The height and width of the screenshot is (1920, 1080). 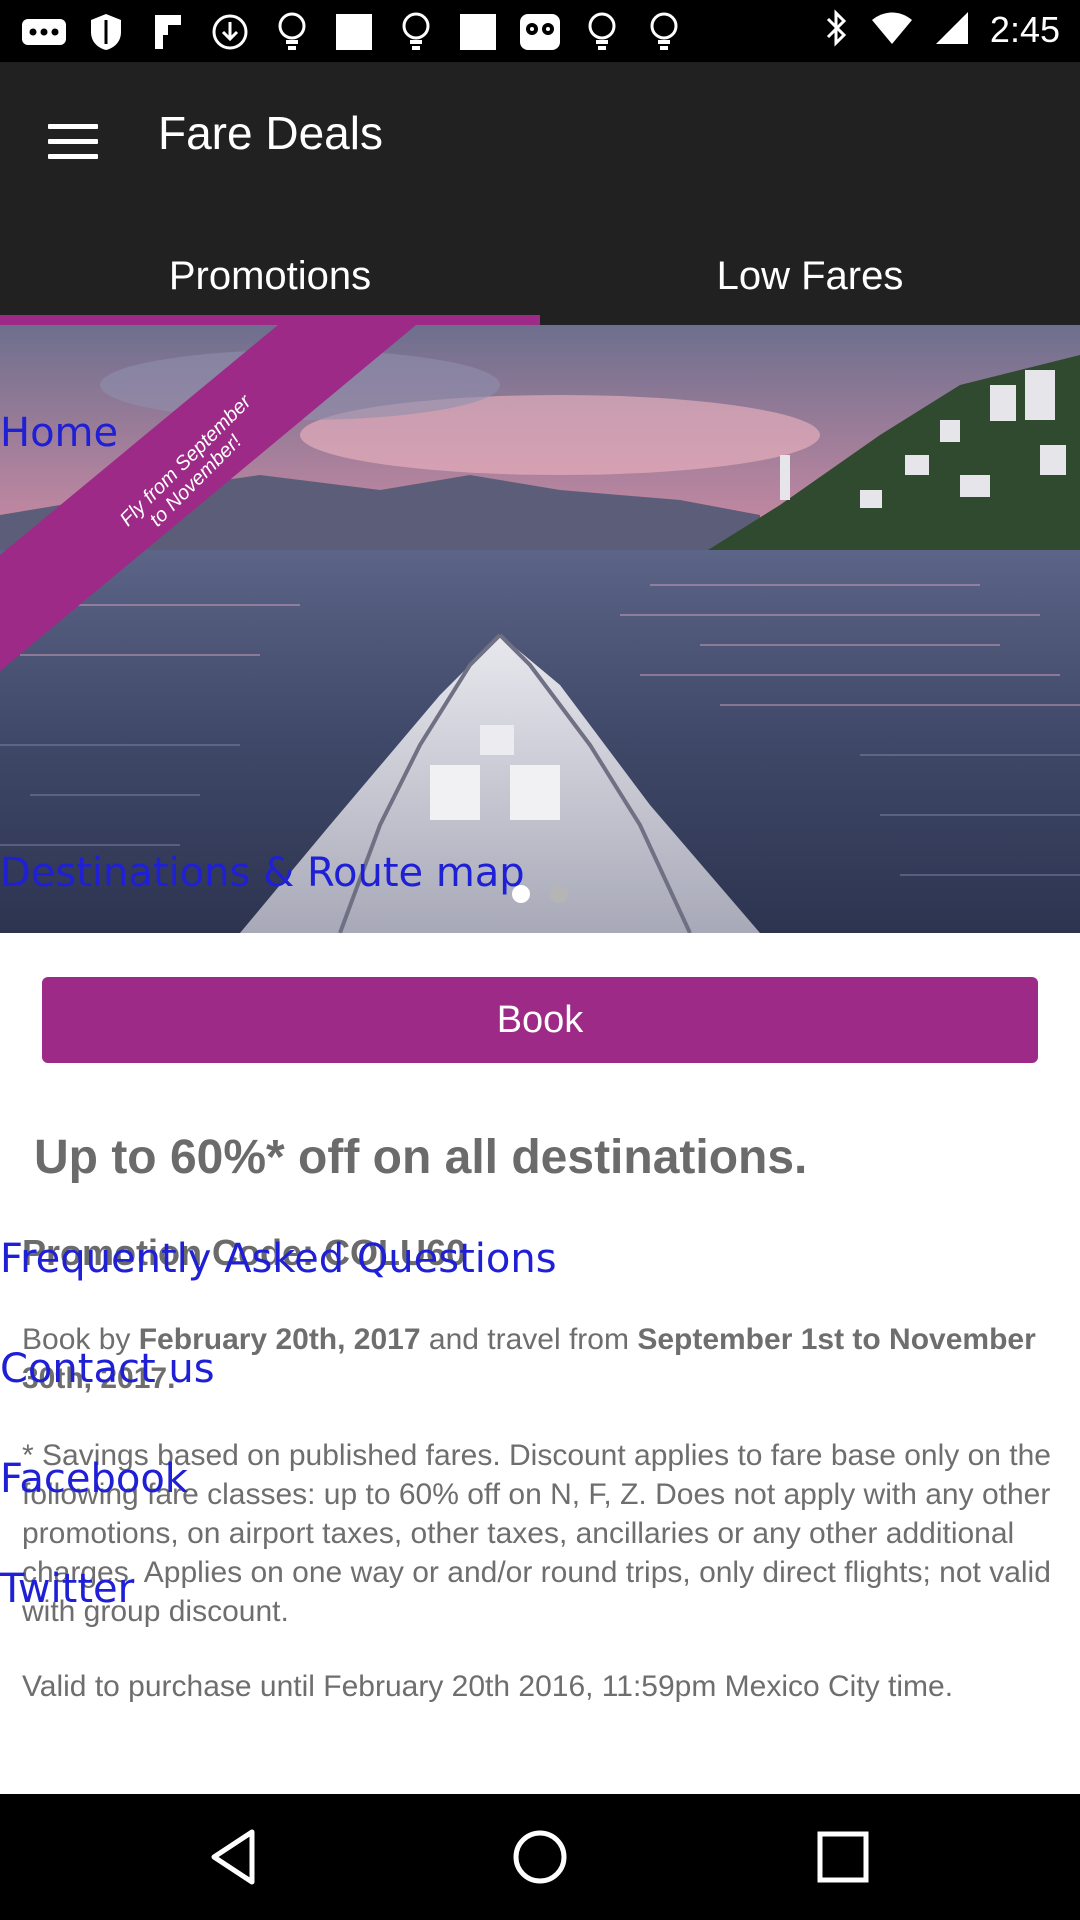 I want to click on book-button: Book, so click(x=540, y=1020).